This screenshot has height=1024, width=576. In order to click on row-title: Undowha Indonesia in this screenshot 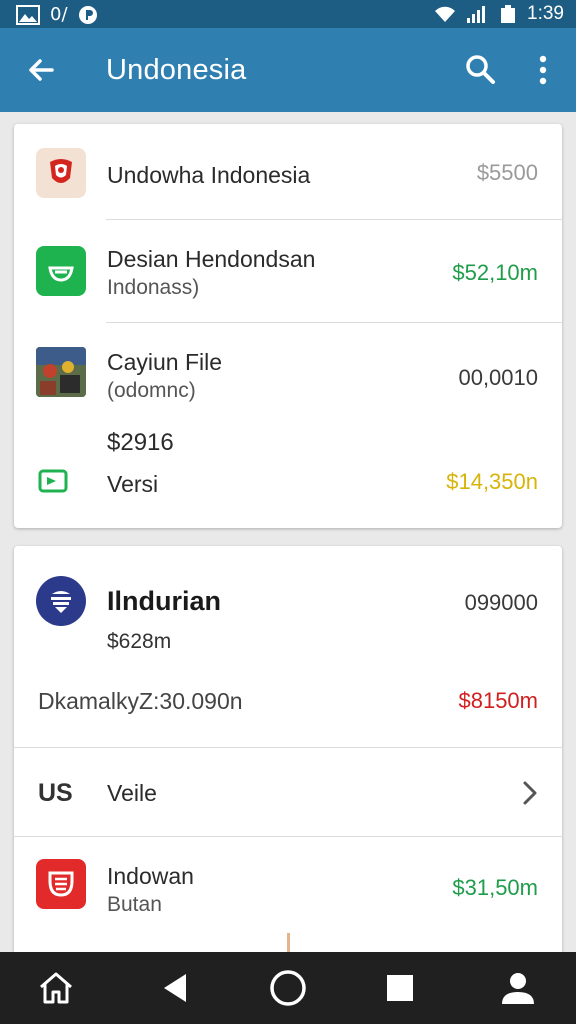, I will do `click(209, 175)`.